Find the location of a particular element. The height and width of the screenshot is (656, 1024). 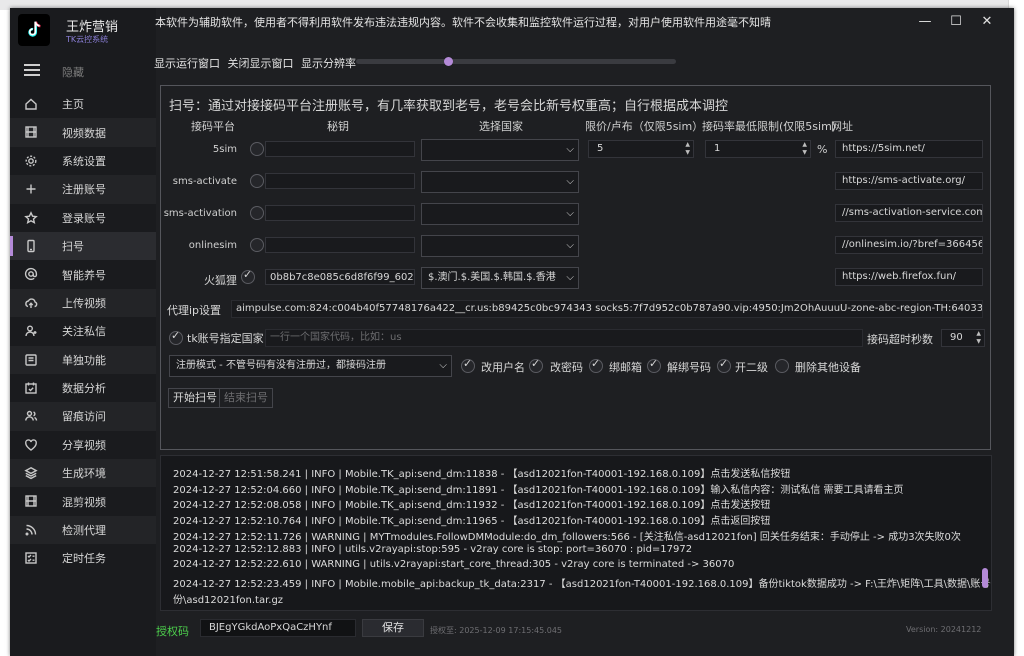

url-field: //onlinesim.io/?bref=3664568 is located at coordinates (909, 245).